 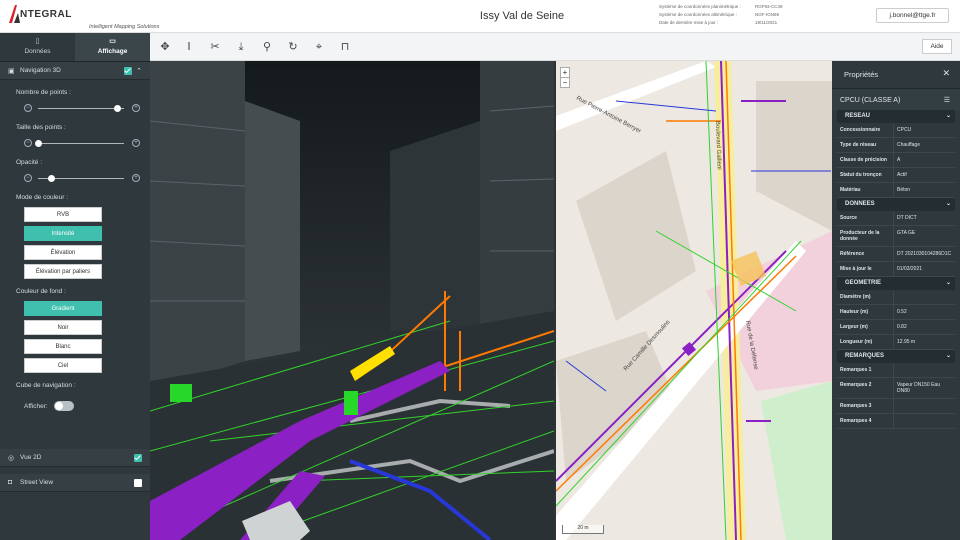 What do you see at coordinates (896, 116) in the screenshot?
I see `group-header-reseau: RESEAU ⌄` at bounding box center [896, 116].